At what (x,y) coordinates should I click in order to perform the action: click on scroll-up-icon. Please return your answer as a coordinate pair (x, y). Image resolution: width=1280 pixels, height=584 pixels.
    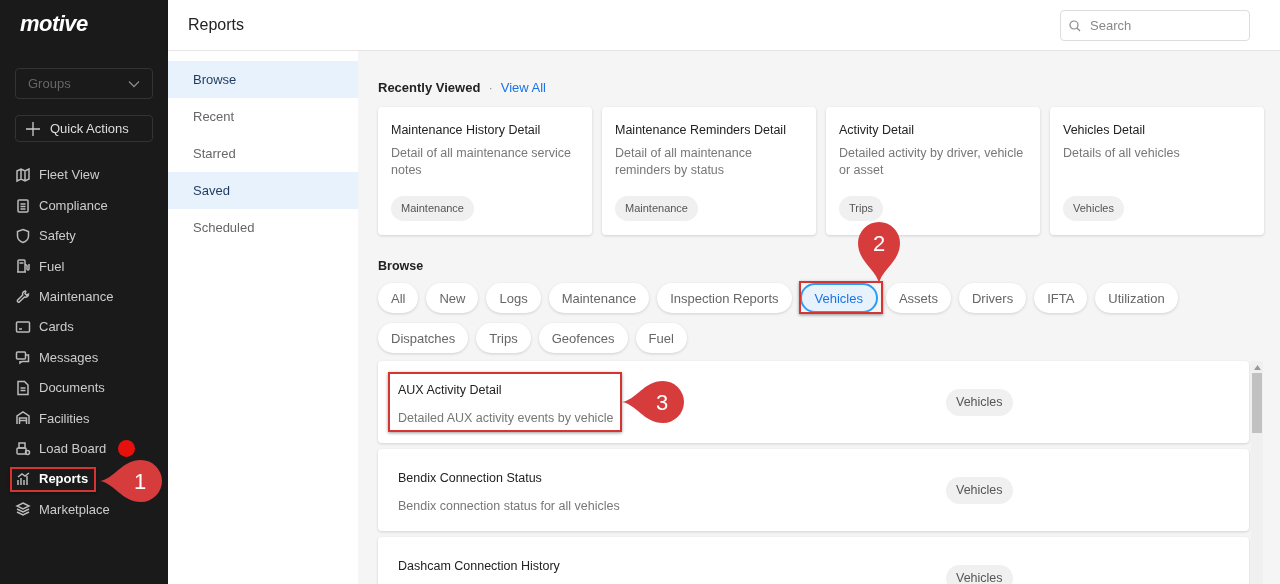
    Looking at the image, I should click on (1257, 368).